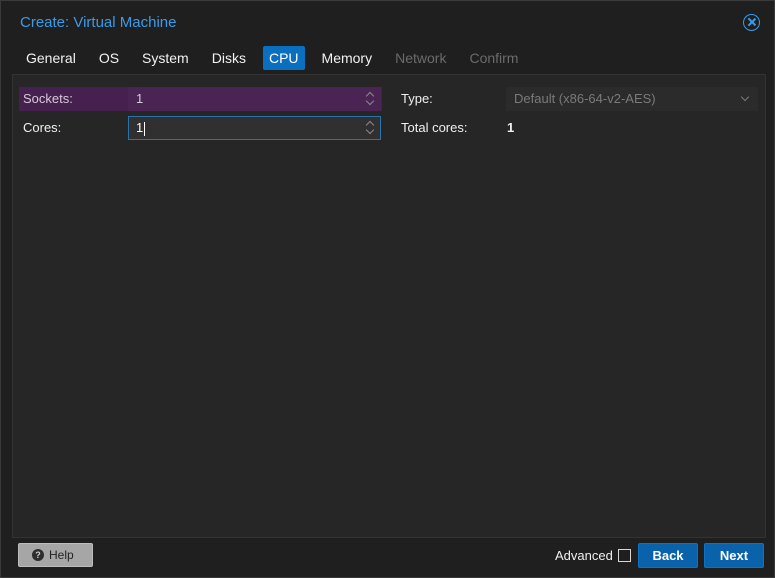  Describe the element at coordinates (668, 555) in the screenshot. I see `back-button: Back` at that location.